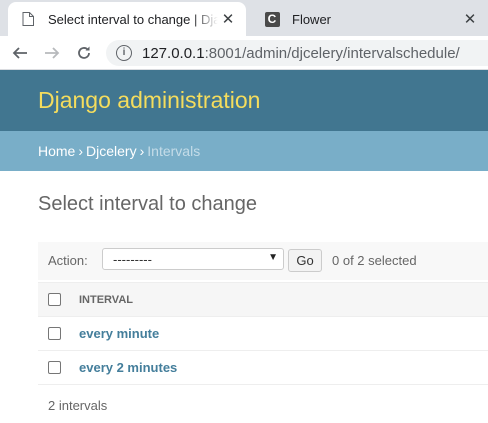  I want to click on page-title: Select interval to change, so click(148, 204).